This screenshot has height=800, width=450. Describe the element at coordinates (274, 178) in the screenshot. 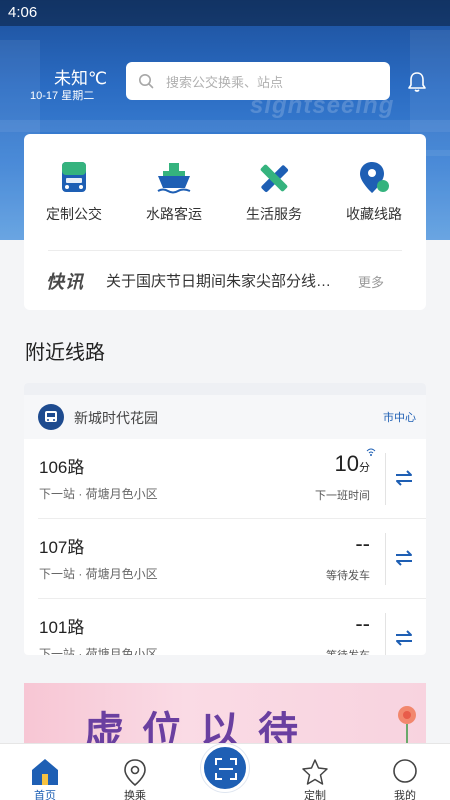

I see `tools-icon` at that location.